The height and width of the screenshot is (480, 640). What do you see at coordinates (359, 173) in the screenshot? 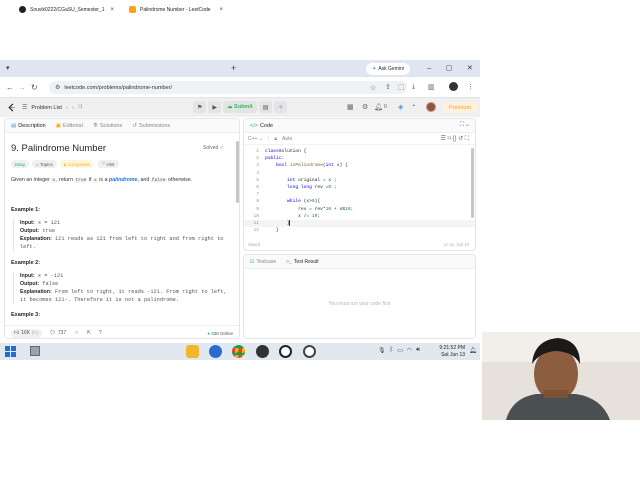
I see `code-line: 4` at bounding box center [359, 173].